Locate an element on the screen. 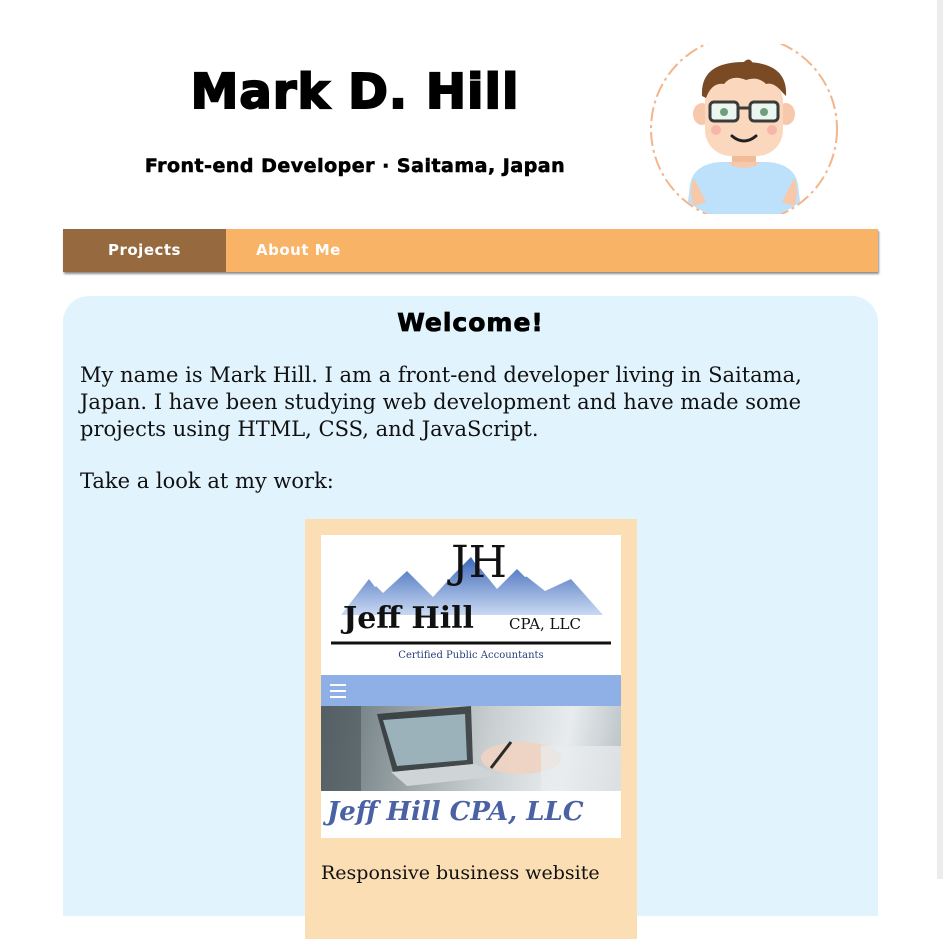 The width and height of the screenshot is (943, 939). site-subtitle: Front-end Developer · Saitama, Japan is located at coordinates (355, 166).